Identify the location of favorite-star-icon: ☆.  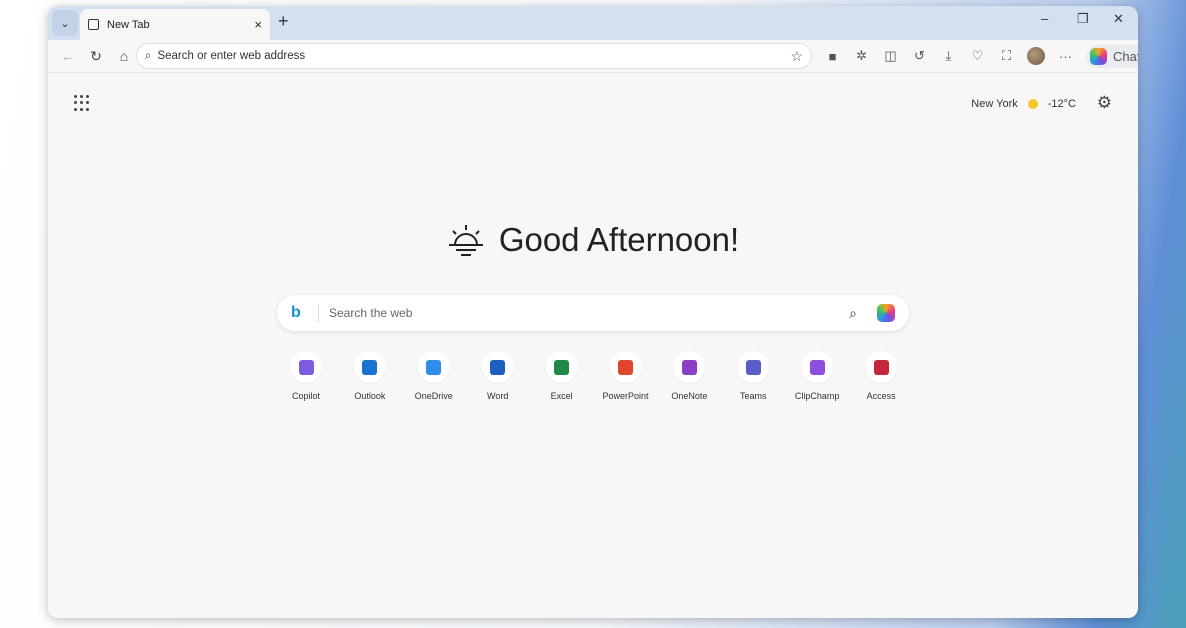
(796, 56).